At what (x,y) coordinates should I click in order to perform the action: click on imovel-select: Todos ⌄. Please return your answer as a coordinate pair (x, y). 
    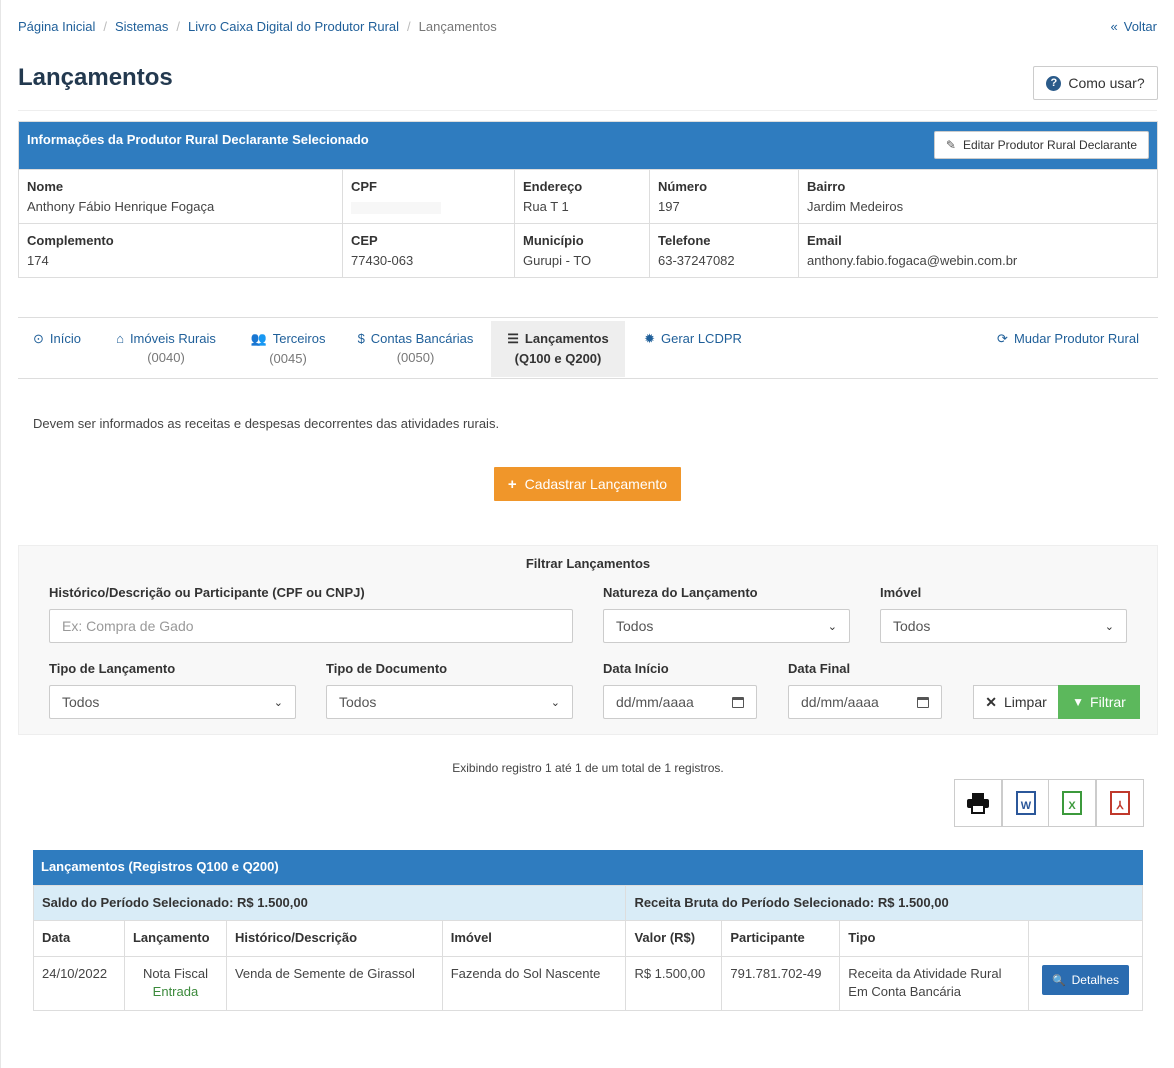
    Looking at the image, I should click on (1003, 626).